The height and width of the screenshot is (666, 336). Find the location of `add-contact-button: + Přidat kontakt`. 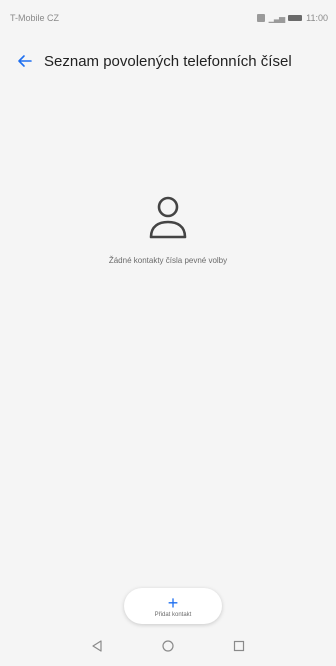

add-contact-button: + Přidat kontakt is located at coordinates (173, 606).